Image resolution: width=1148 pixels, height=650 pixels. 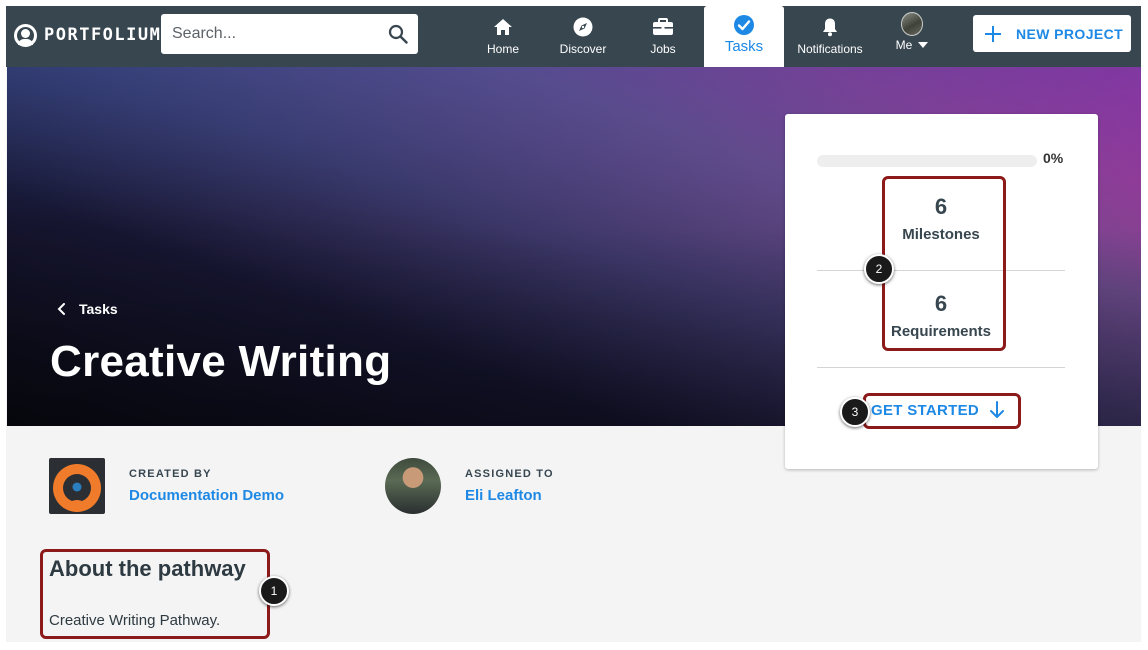 I want to click on progress-percent: 0%, so click(x=1053, y=158).